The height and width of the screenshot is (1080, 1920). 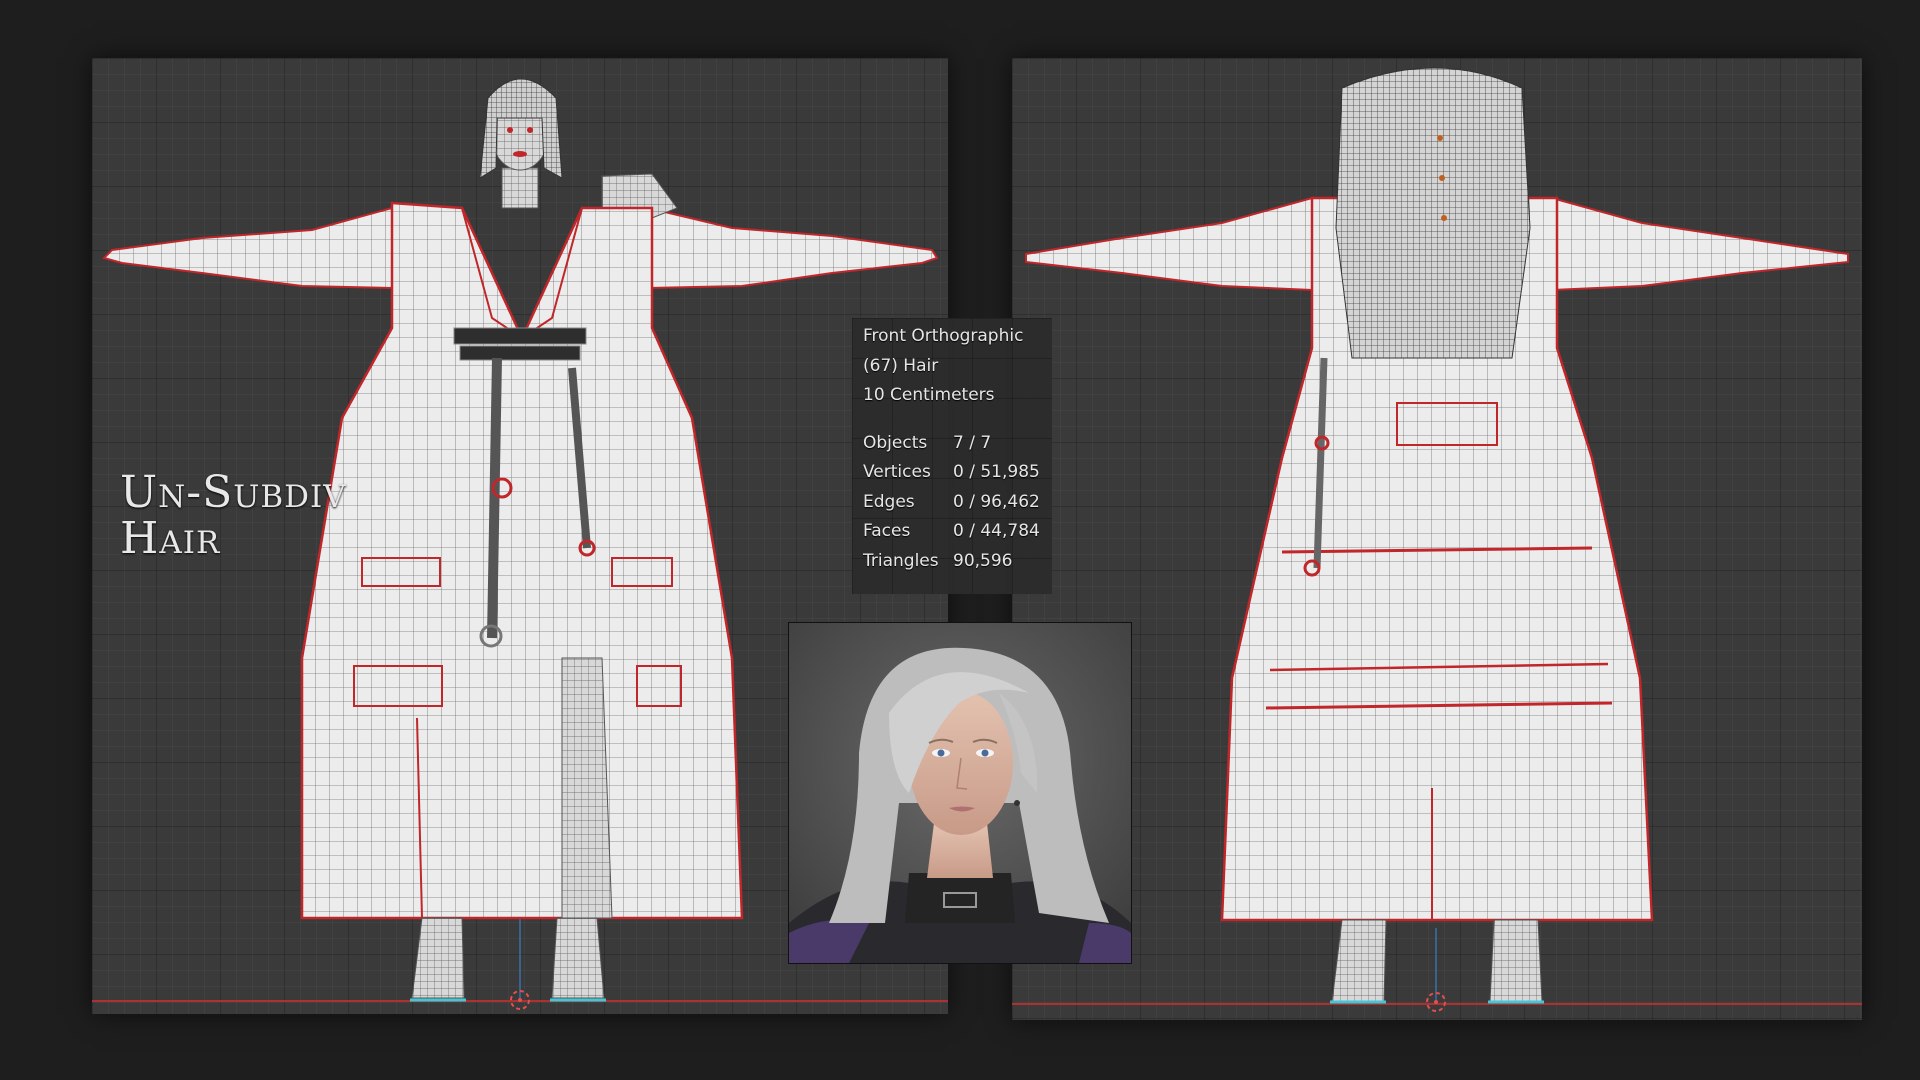 I want to click on grid-scale: 10 Centimeters, so click(x=929, y=395).